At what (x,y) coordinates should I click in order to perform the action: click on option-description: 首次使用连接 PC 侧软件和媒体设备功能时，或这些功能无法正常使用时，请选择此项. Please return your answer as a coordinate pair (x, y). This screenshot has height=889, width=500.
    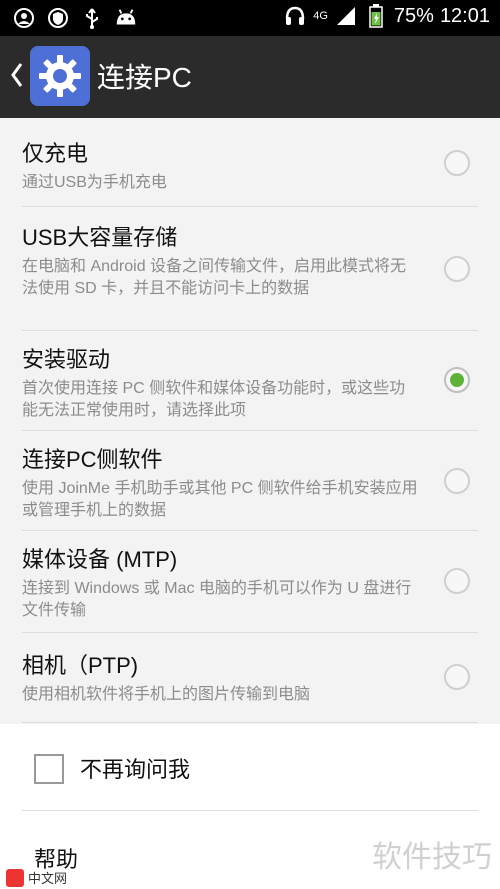
    Looking at the image, I should click on (214, 399).